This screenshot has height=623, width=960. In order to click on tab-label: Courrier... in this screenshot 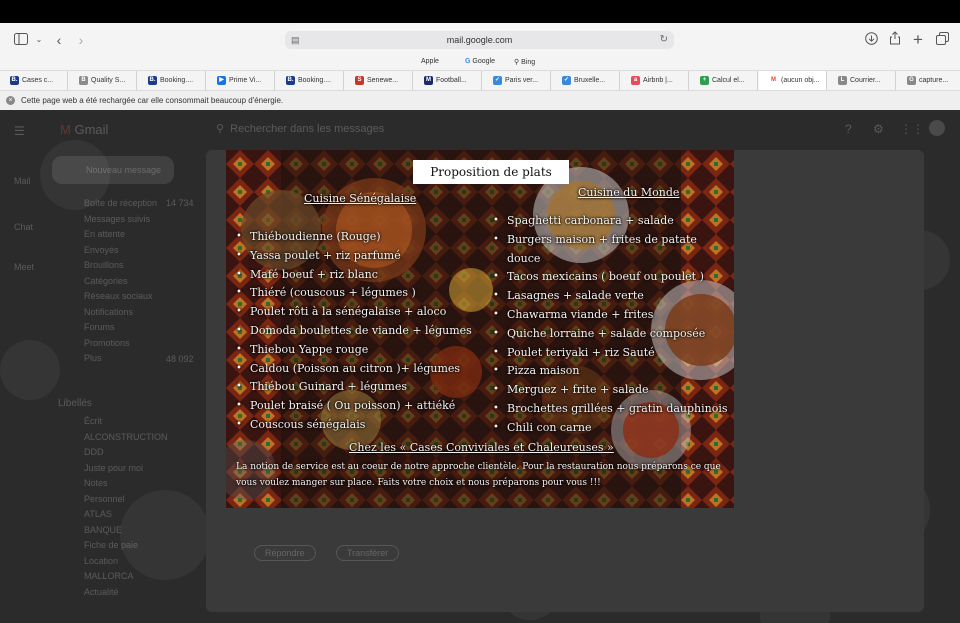, I will do `click(865, 80)`.